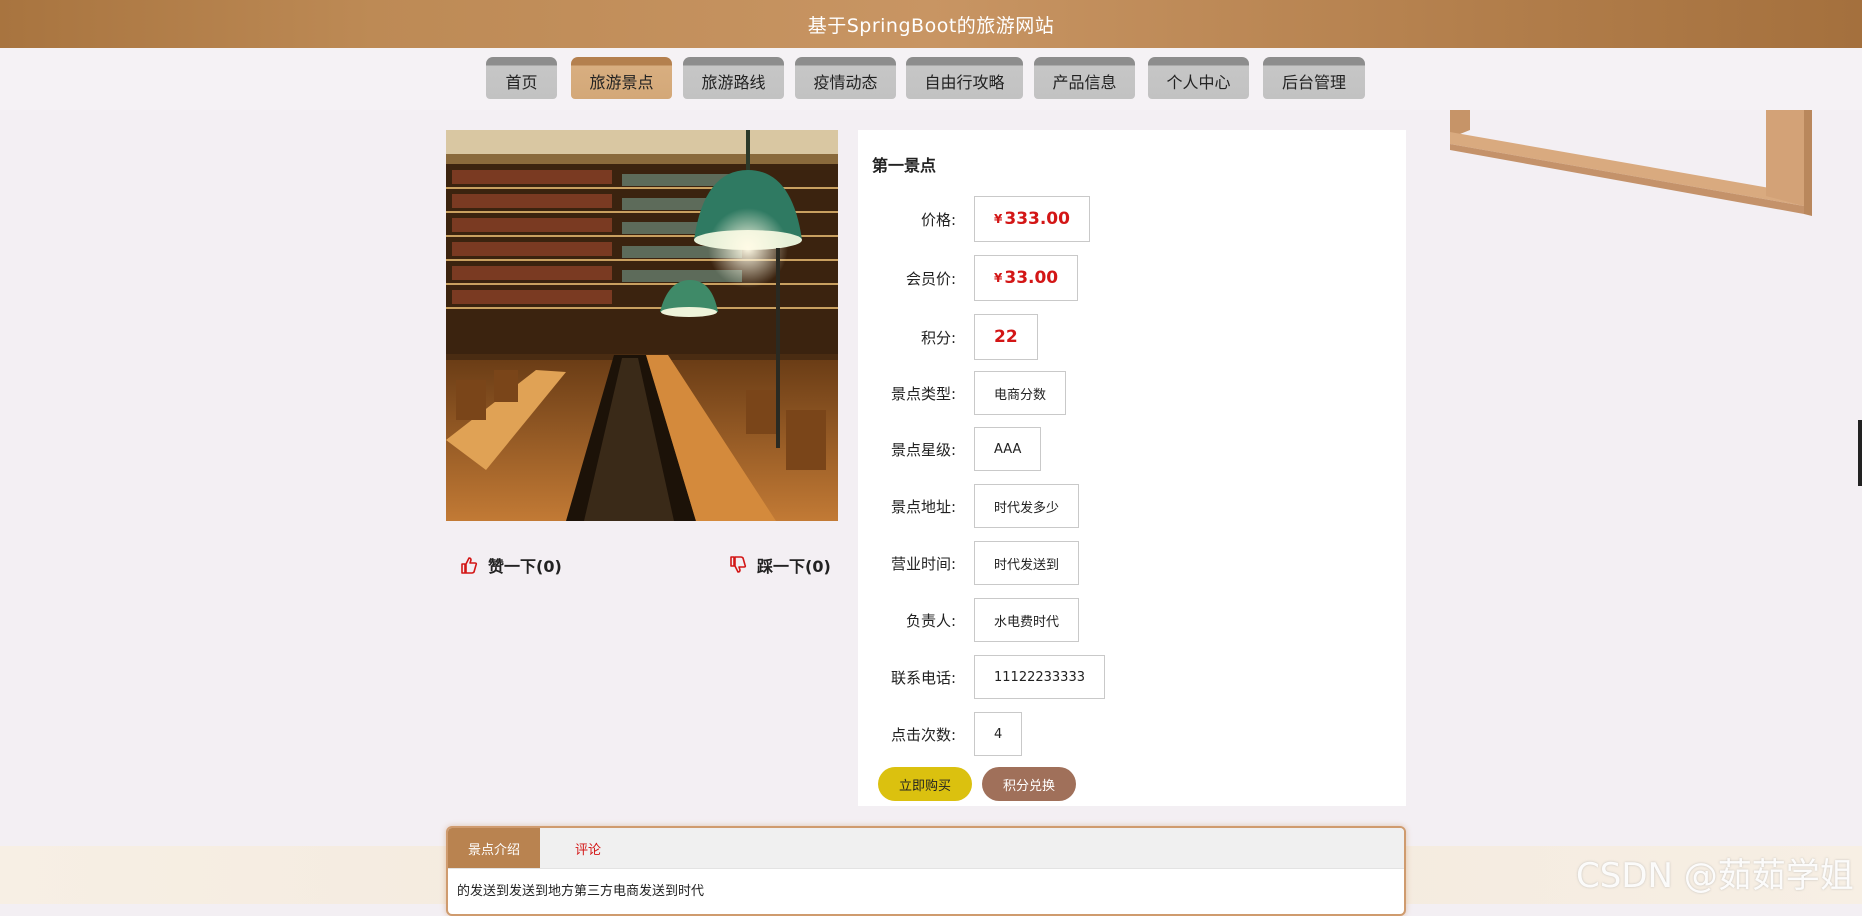 The width and height of the screenshot is (1862, 916). Describe the element at coordinates (923, 449) in the screenshot. I see `star-label: 景点星级:` at that location.